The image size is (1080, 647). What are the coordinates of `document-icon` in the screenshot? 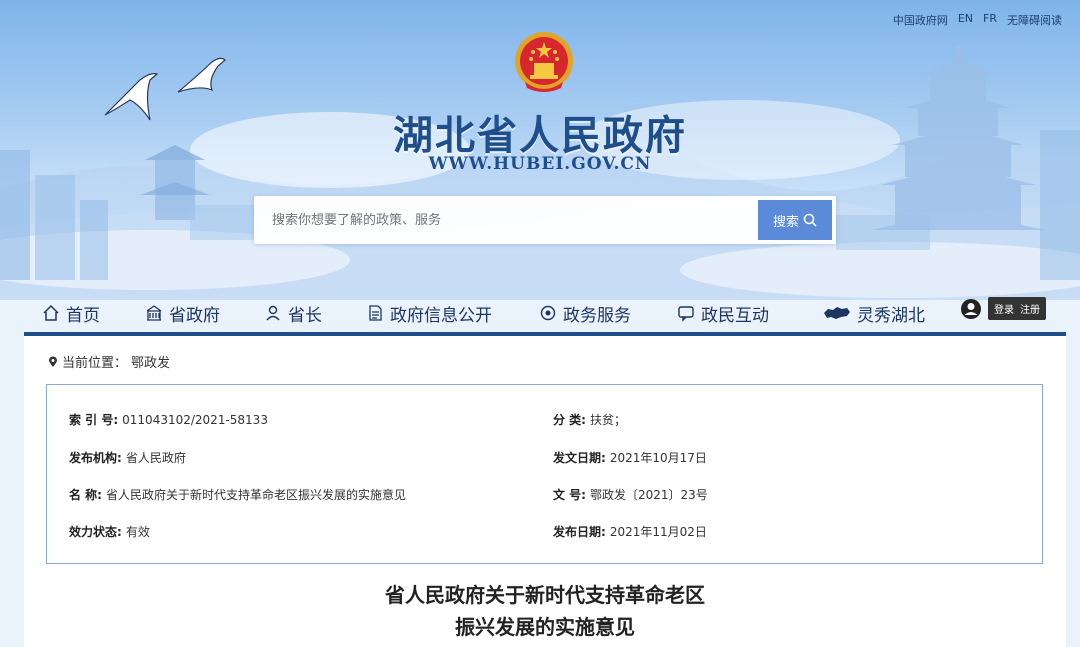 It's located at (375, 313).